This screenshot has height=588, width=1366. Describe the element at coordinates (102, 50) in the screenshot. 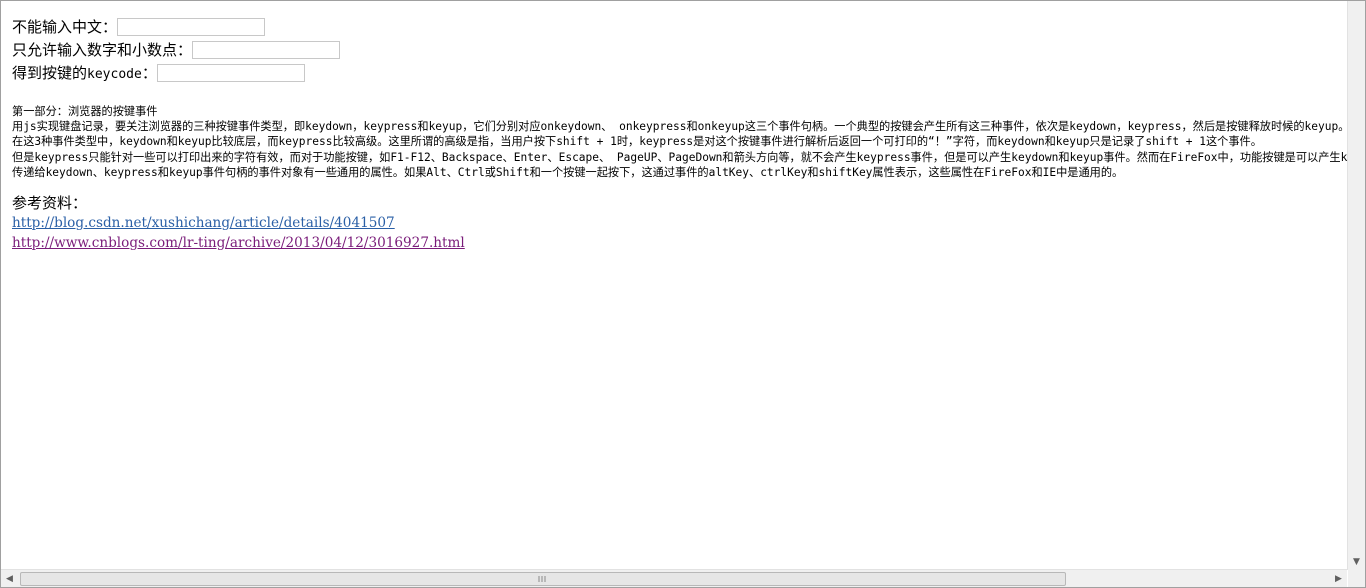

I see `numbers-only-label: 只允许输入数字和小数点：` at that location.